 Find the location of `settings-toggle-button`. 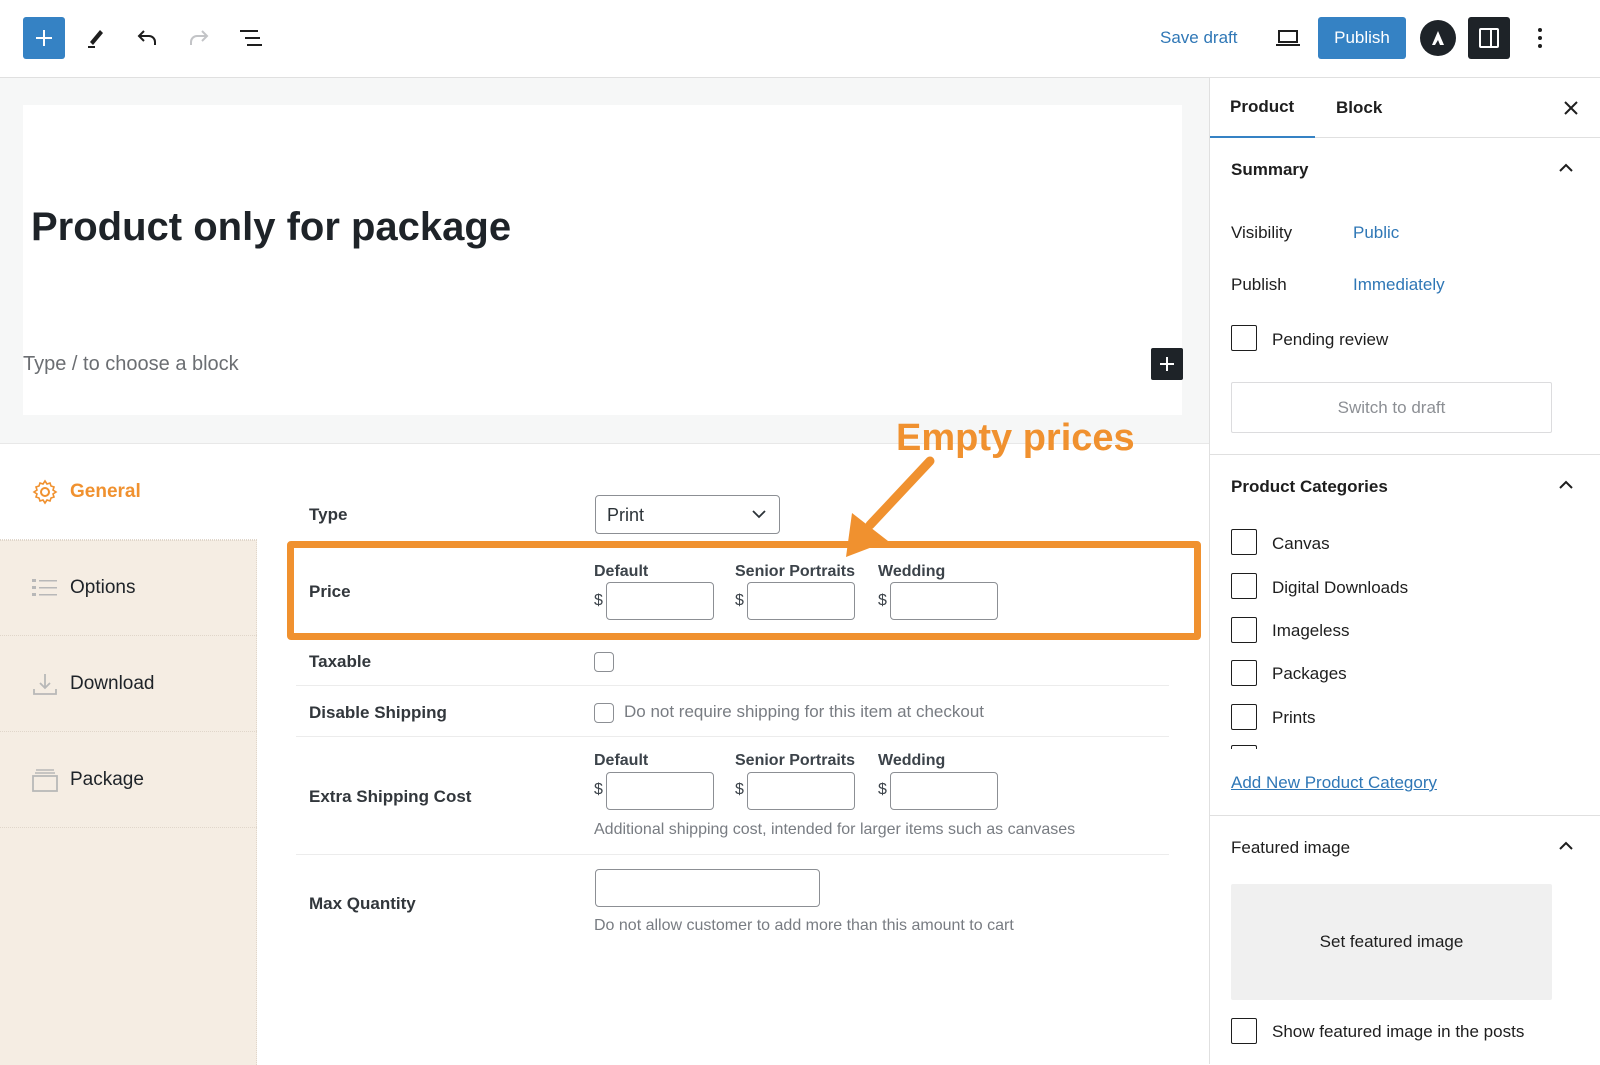

settings-toggle-button is located at coordinates (1489, 38).